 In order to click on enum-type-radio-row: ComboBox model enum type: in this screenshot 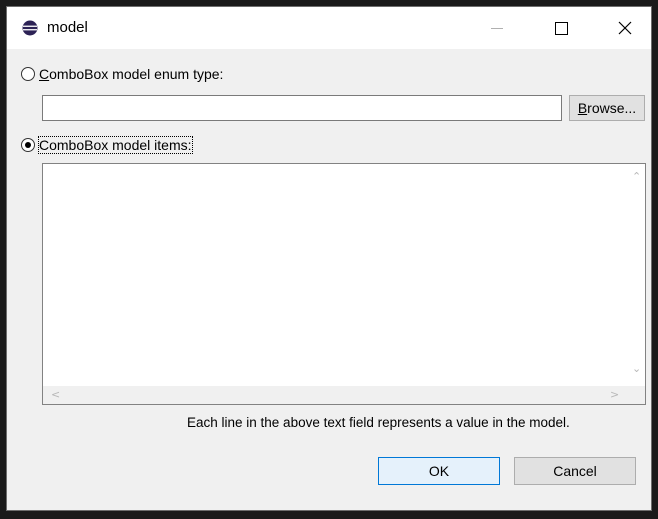, I will do `click(122, 74)`.